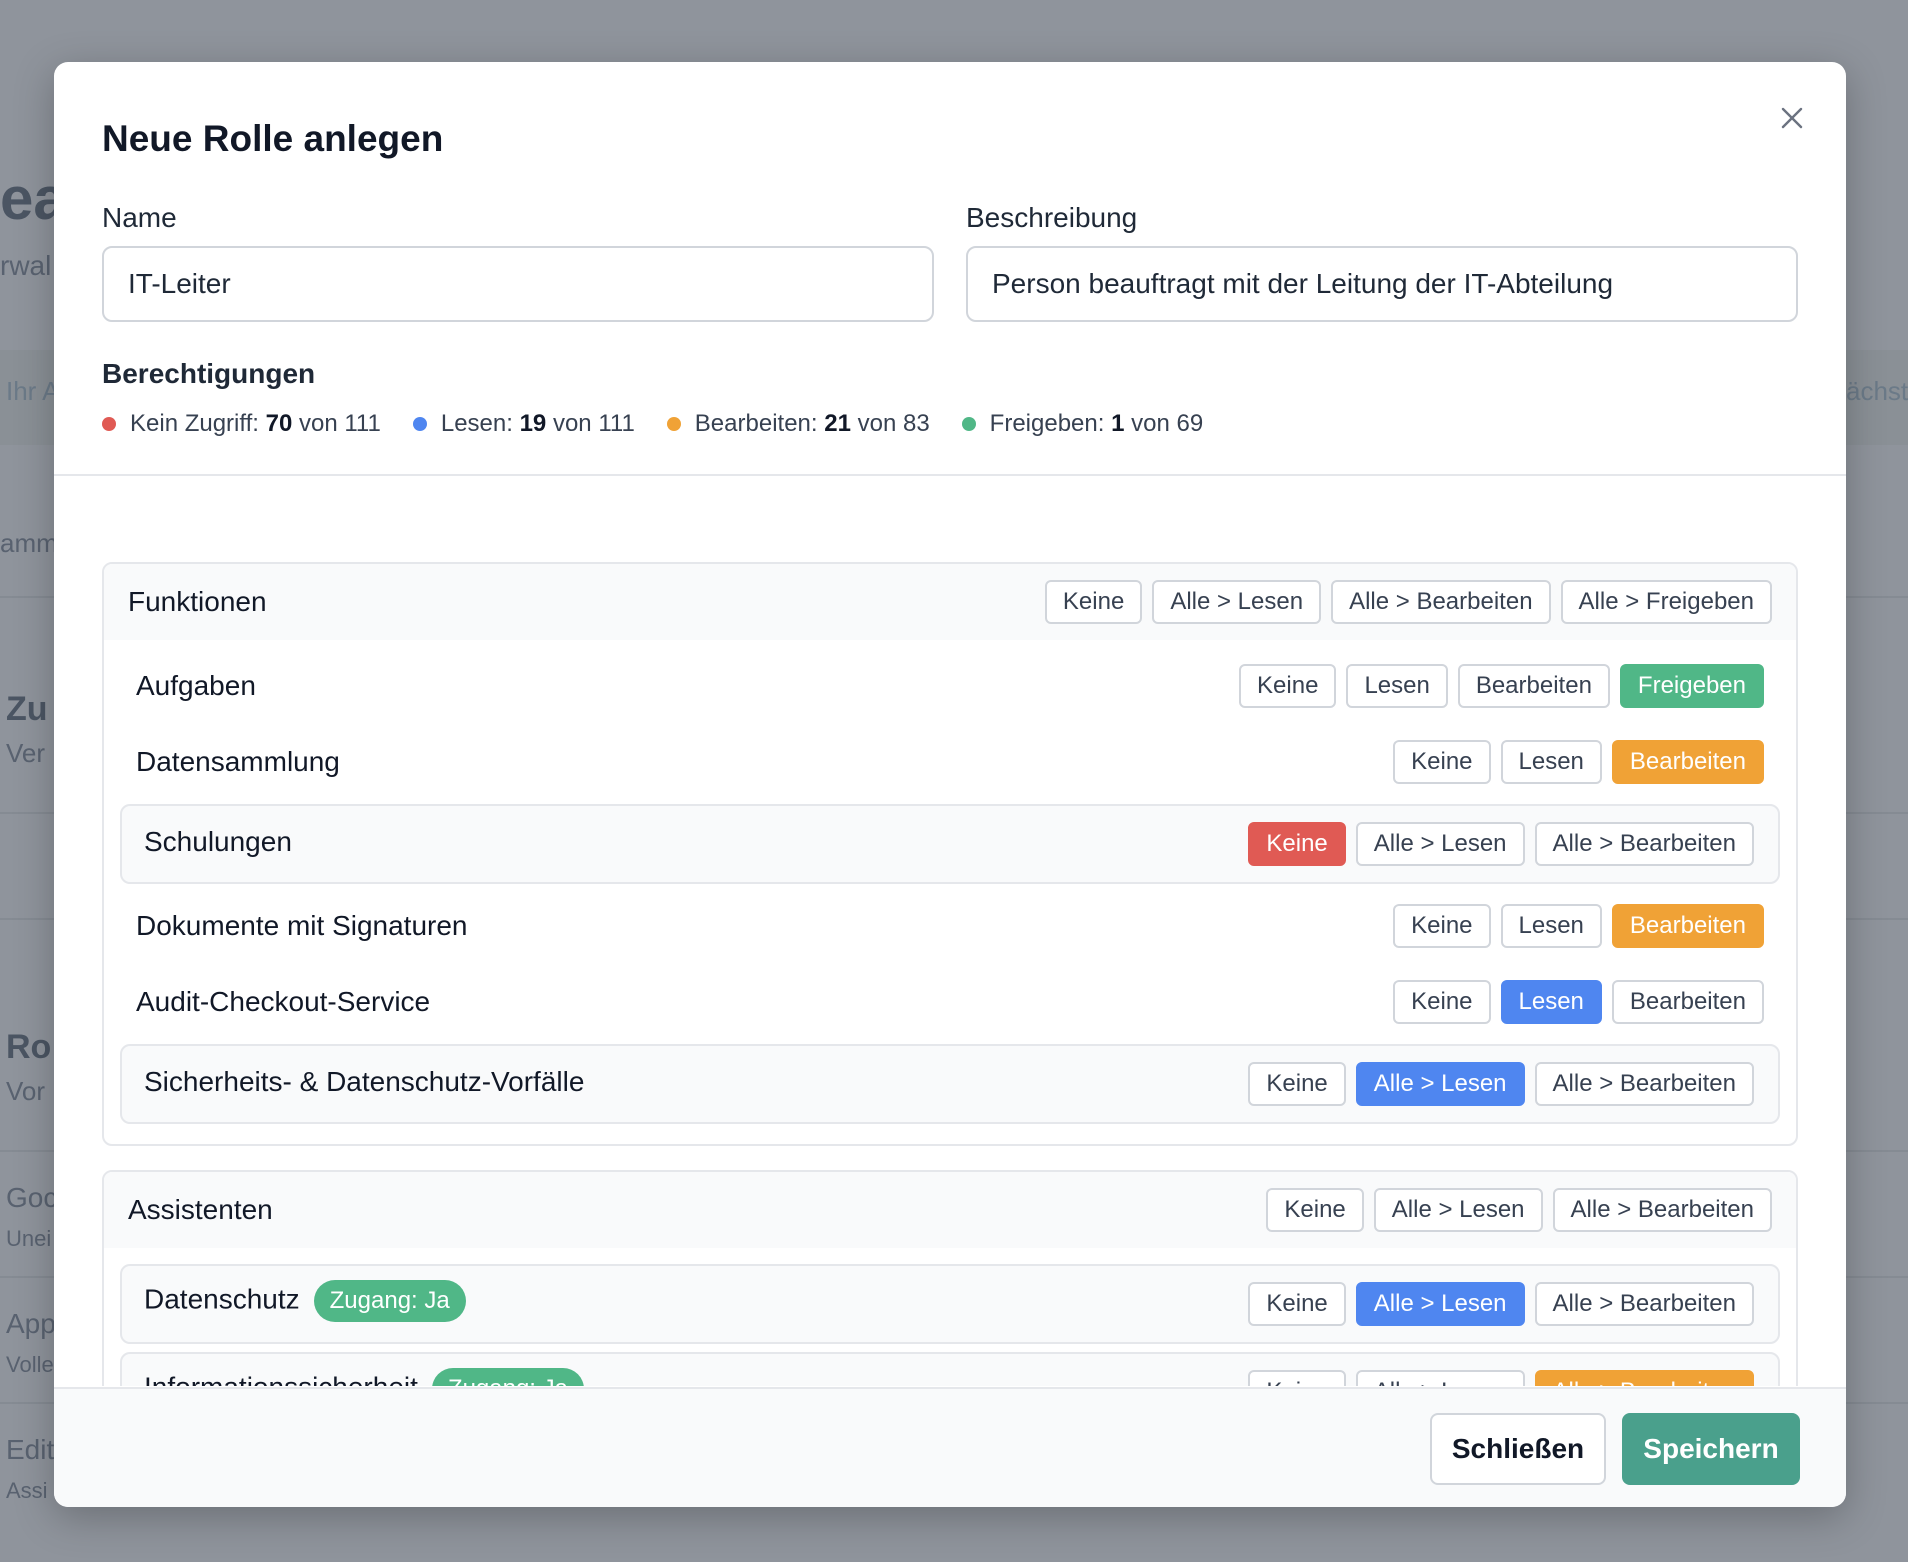 The width and height of the screenshot is (1908, 1562). I want to click on red-dot-icon, so click(109, 424).